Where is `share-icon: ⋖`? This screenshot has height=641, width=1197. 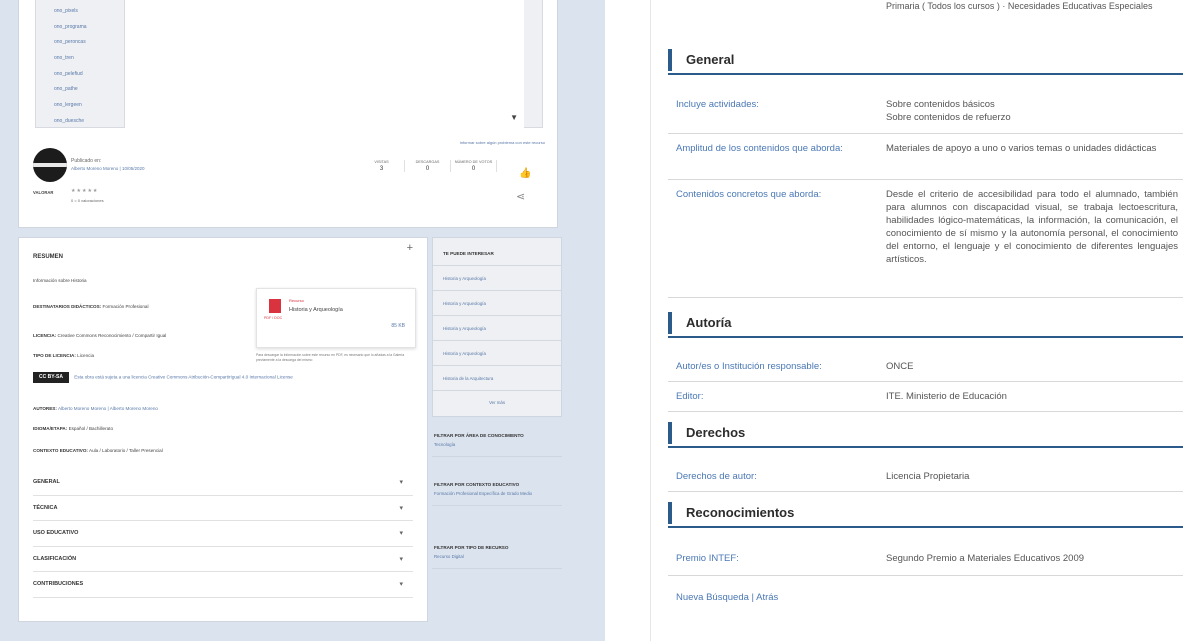
share-icon: ⋖ is located at coordinates (520, 196).